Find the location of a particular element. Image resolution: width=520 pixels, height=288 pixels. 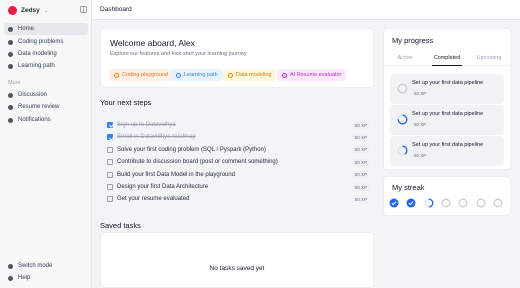

sidebar-item-resume-review: Resume review is located at coordinates (46, 107).